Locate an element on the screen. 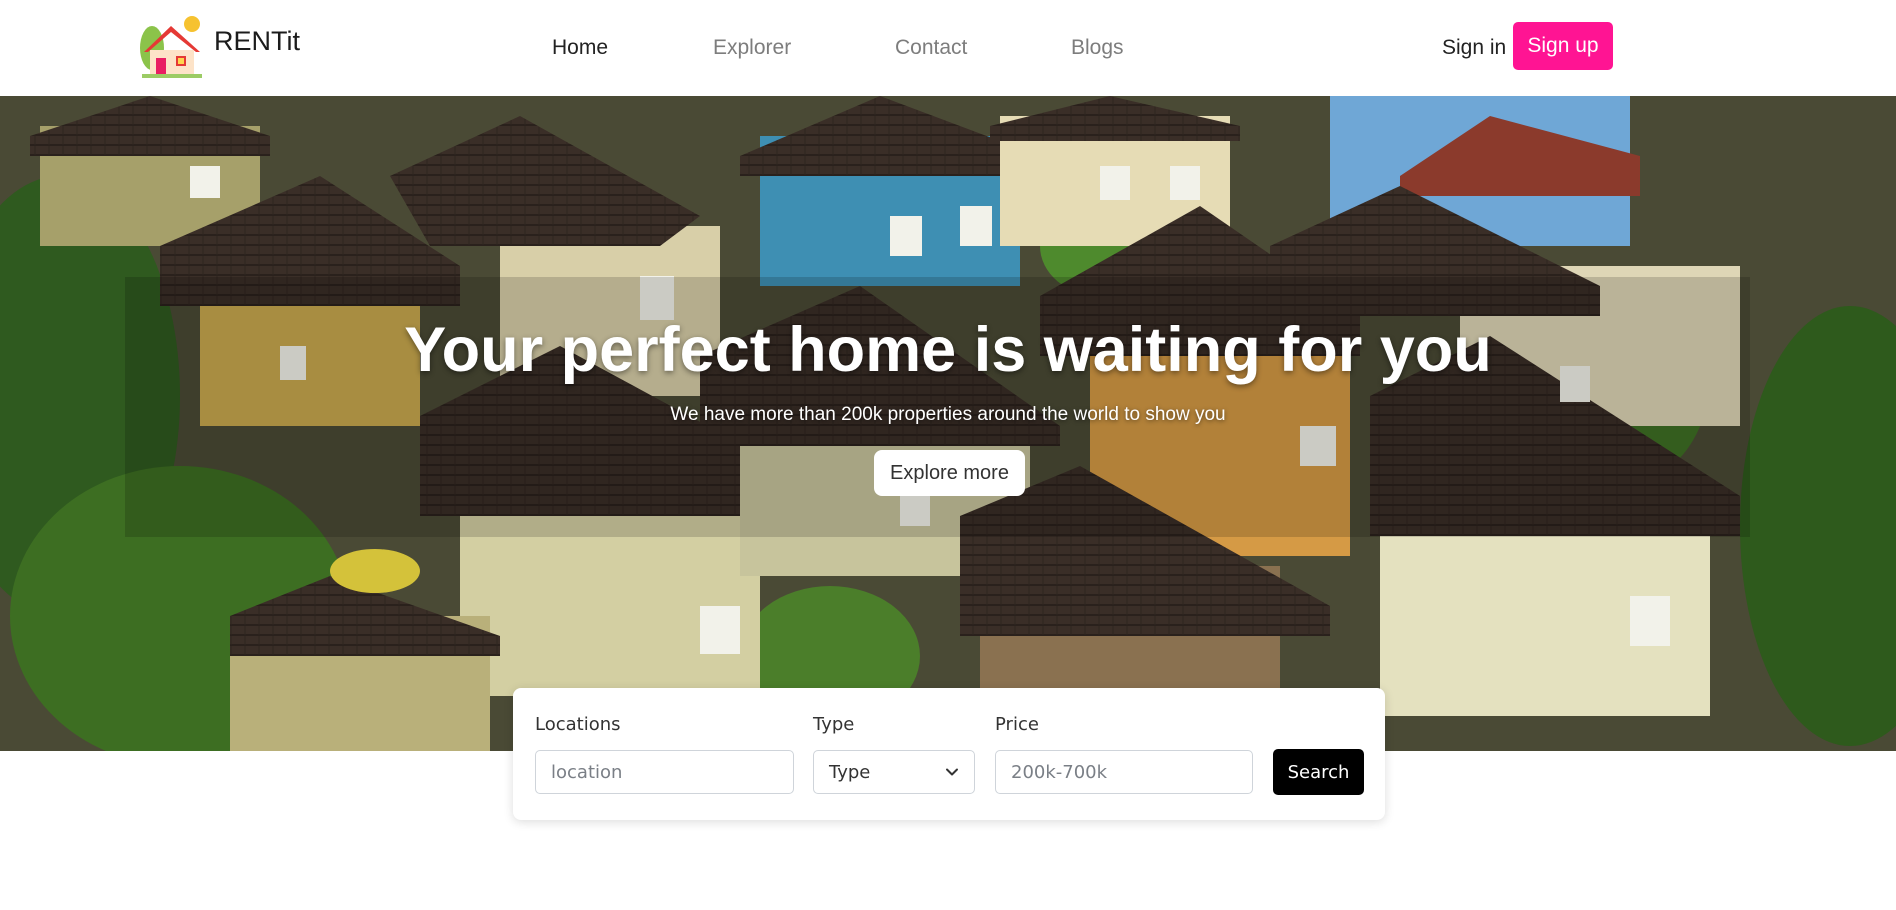 The image size is (1896, 910). type-label: Type is located at coordinates (834, 724).